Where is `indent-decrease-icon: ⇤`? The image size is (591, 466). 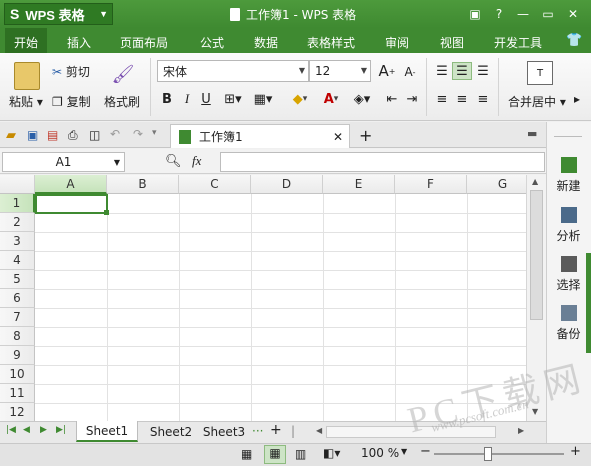 indent-decrease-icon: ⇤ is located at coordinates (392, 99).